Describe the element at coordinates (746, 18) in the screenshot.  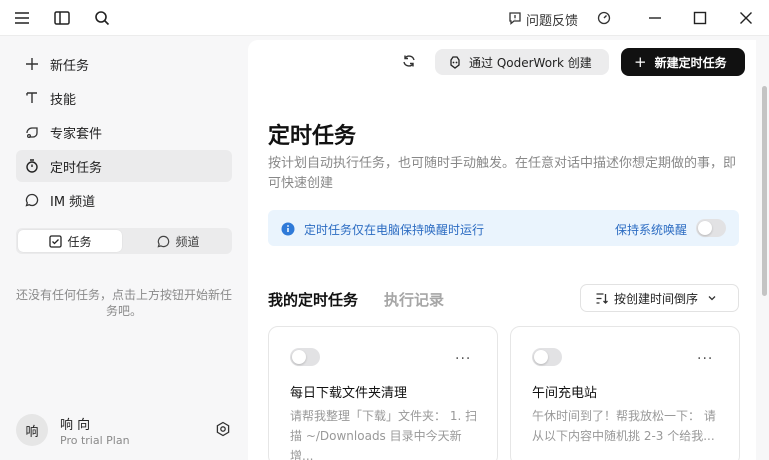
I see `close-button` at that location.